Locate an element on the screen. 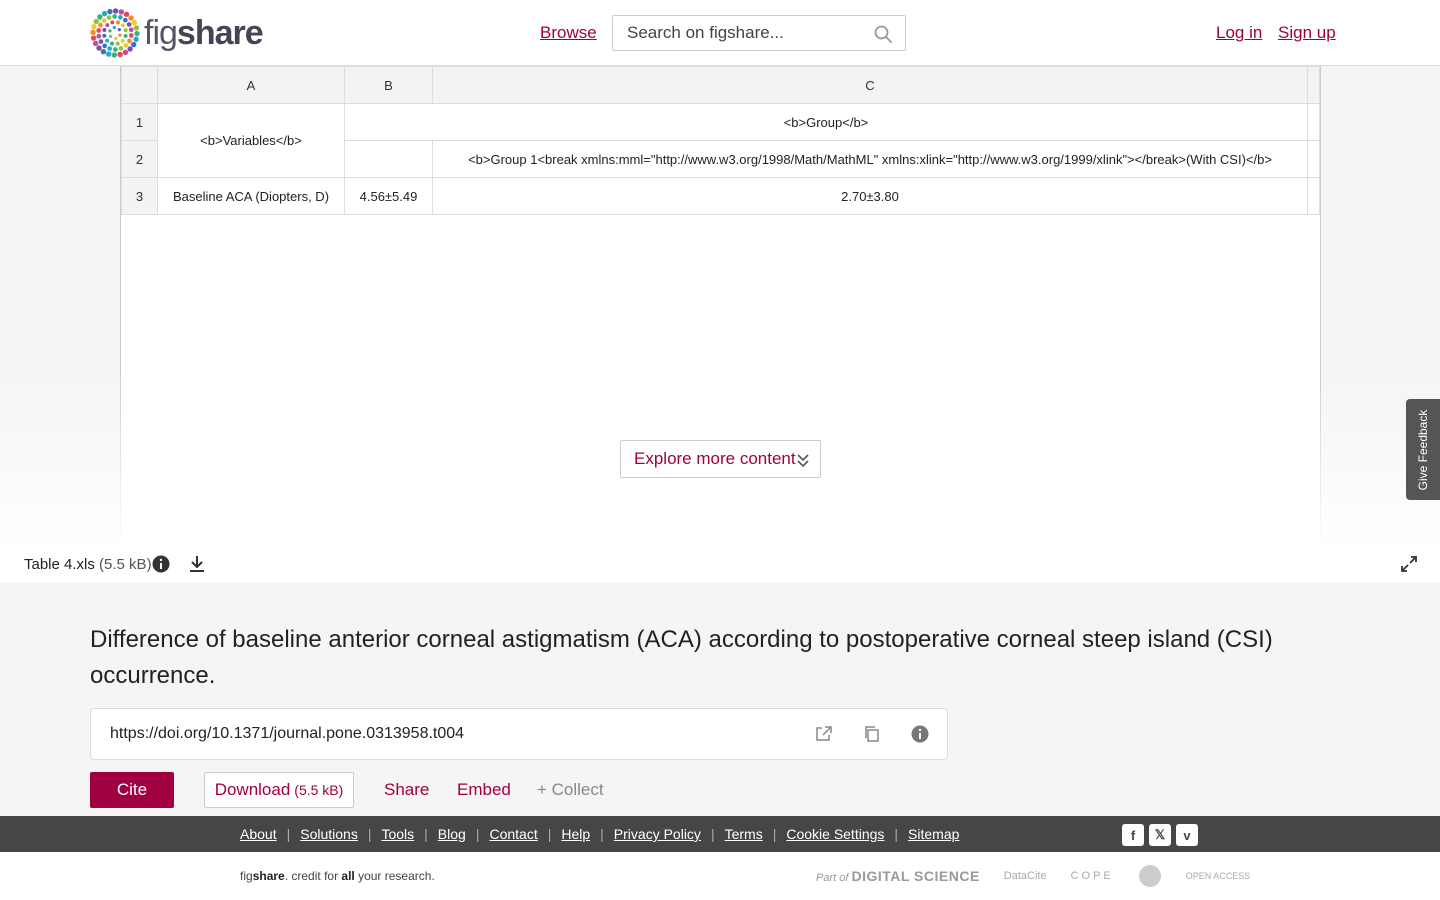 Image resolution: width=1440 pixels, height=900 pixels. figshare-logo-icon is located at coordinates (115, 33).